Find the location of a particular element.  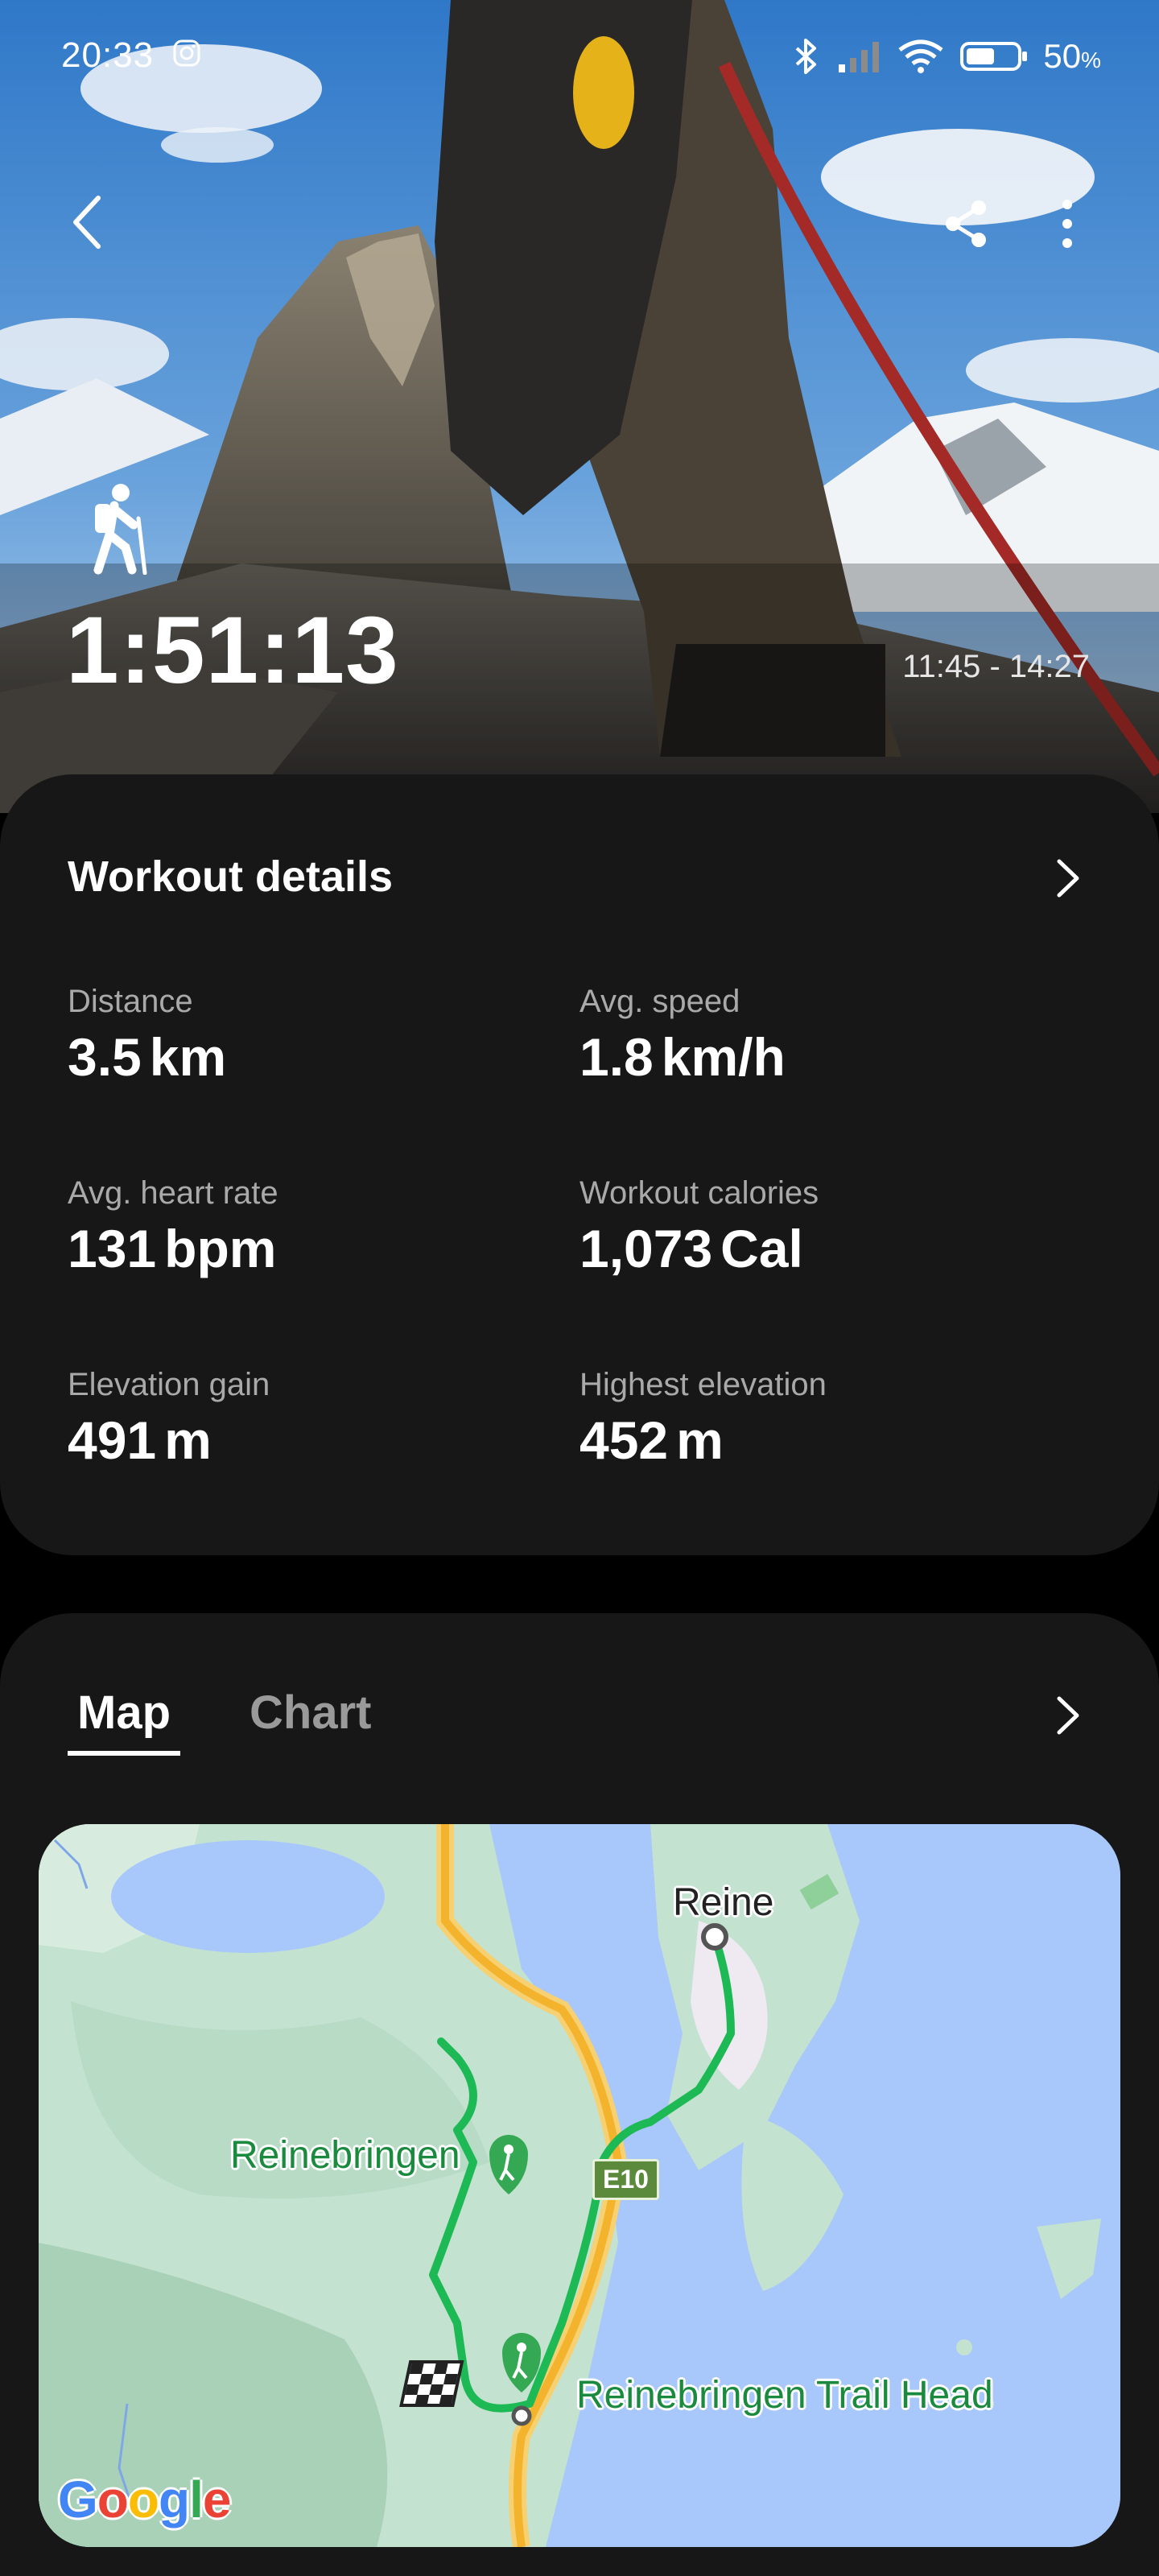

signal-icon is located at coordinates (859, 57).